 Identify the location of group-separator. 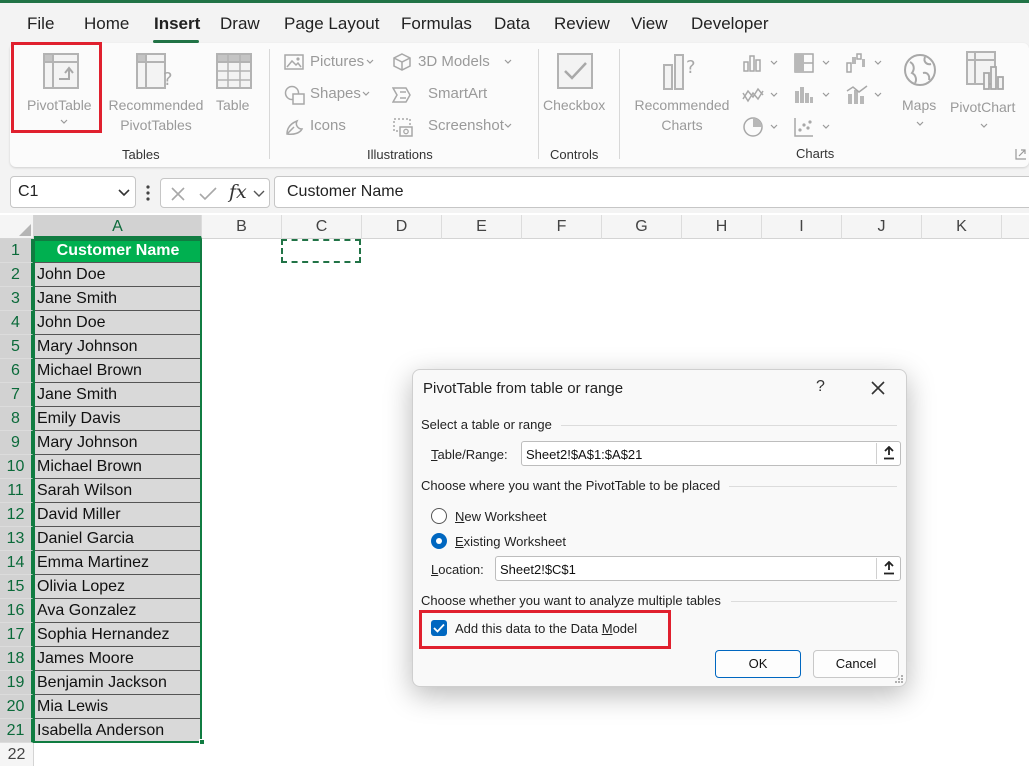
(619, 104).